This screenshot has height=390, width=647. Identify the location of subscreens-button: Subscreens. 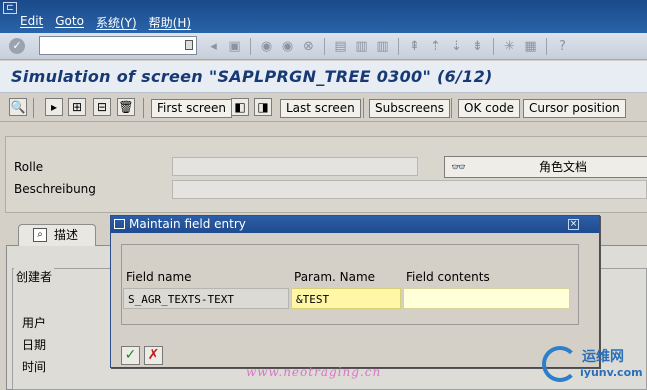
(409, 108).